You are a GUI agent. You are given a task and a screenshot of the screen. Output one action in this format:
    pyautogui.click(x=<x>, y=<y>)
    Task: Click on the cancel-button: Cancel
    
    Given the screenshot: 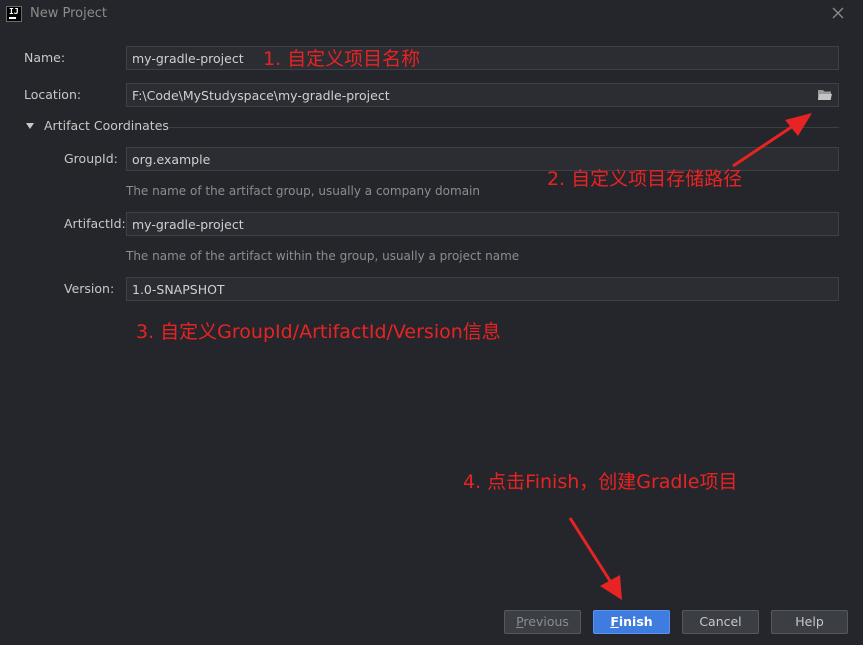 What is the action you would take?
    pyautogui.click(x=720, y=622)
    